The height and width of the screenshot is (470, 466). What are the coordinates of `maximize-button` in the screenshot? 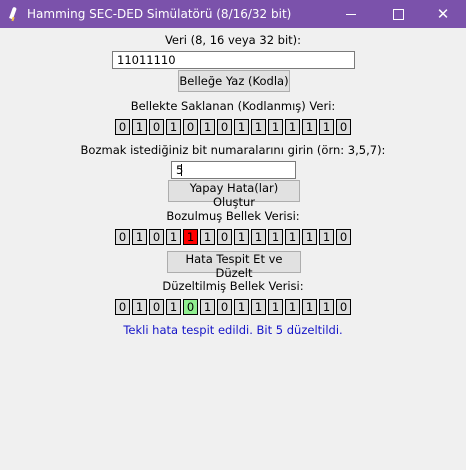 It's located at (398, 14).